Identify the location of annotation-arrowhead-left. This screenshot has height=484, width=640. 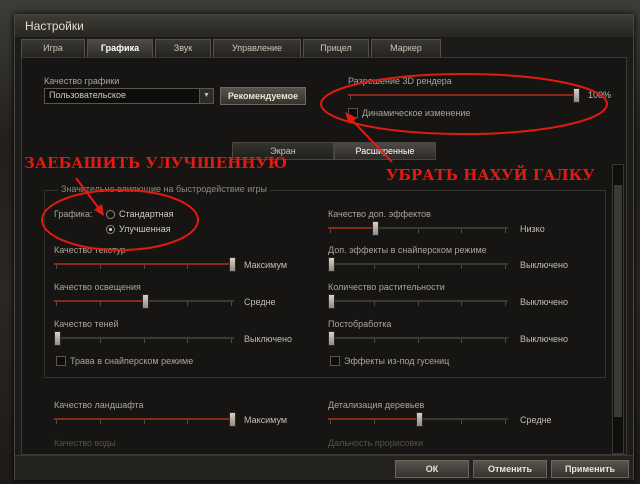
(99, 210).